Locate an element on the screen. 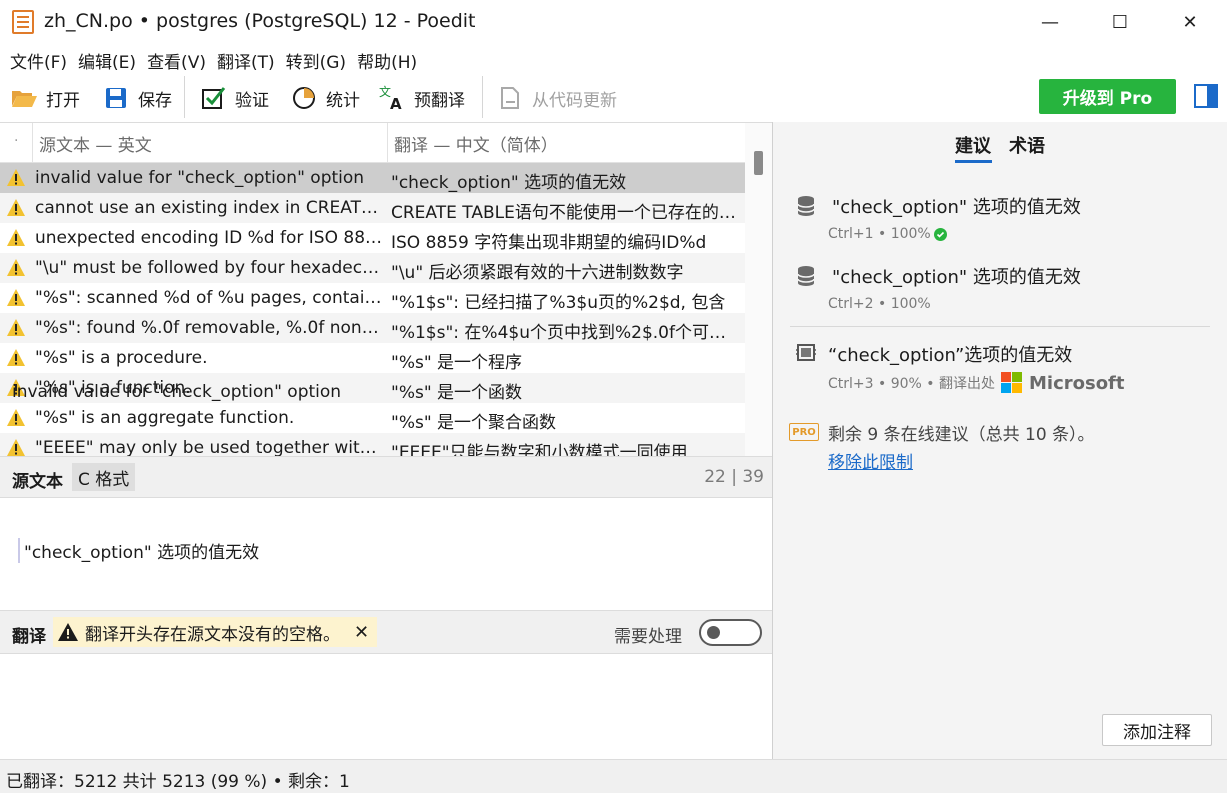 This screenshot has height=793, width=1227. row-translation: "%1$s": 已经扫描了%3$u页的%2$d, 包含 is located at coordinates (558, 303).